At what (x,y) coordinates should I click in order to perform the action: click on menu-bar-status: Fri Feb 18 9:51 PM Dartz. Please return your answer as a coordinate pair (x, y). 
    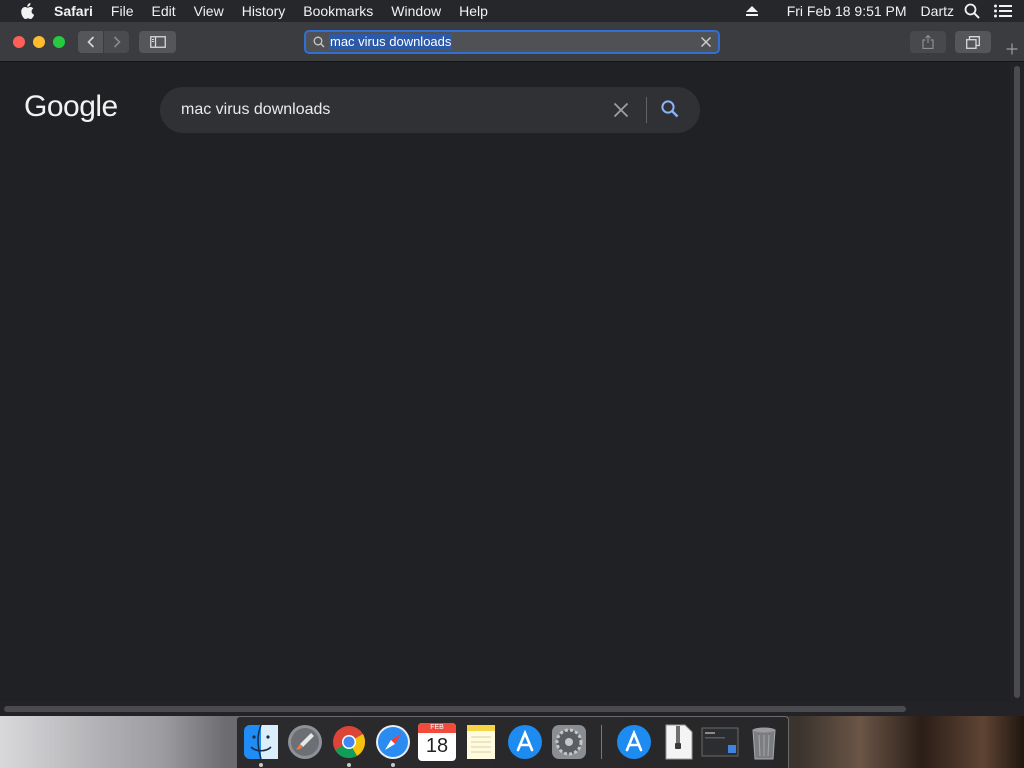
    Looking at the image, I should click on (884, 11).